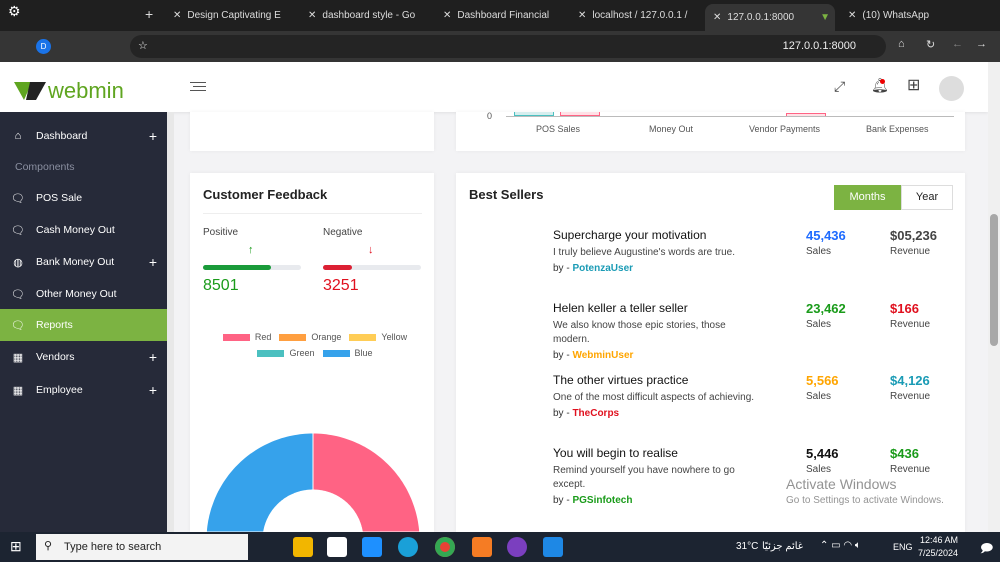 This screenshot has width=1000, height=562. What do you see at coordinates (362, 15) in the screenshot?
I see `browser-tab: ✕ dashboard style - Go` at bounding box center [362, 15].